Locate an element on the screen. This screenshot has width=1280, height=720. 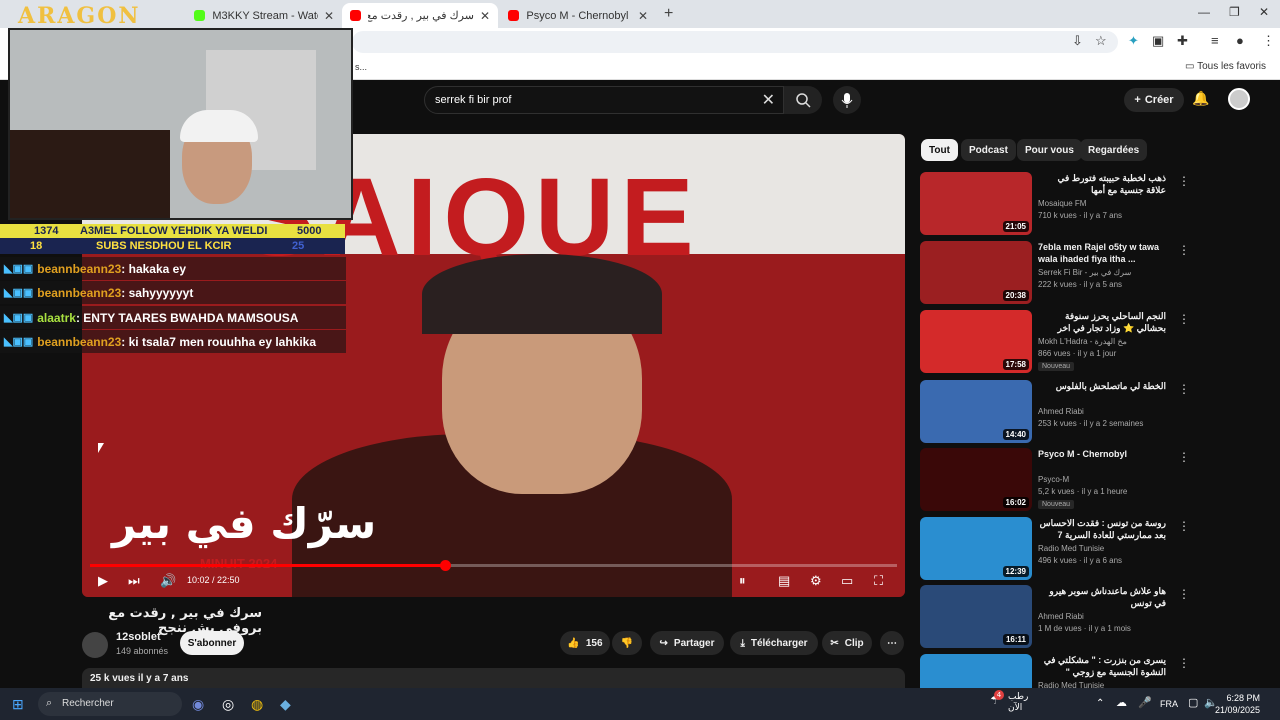
cloud-icon: ☁ is located at coordinates (1121, 702).